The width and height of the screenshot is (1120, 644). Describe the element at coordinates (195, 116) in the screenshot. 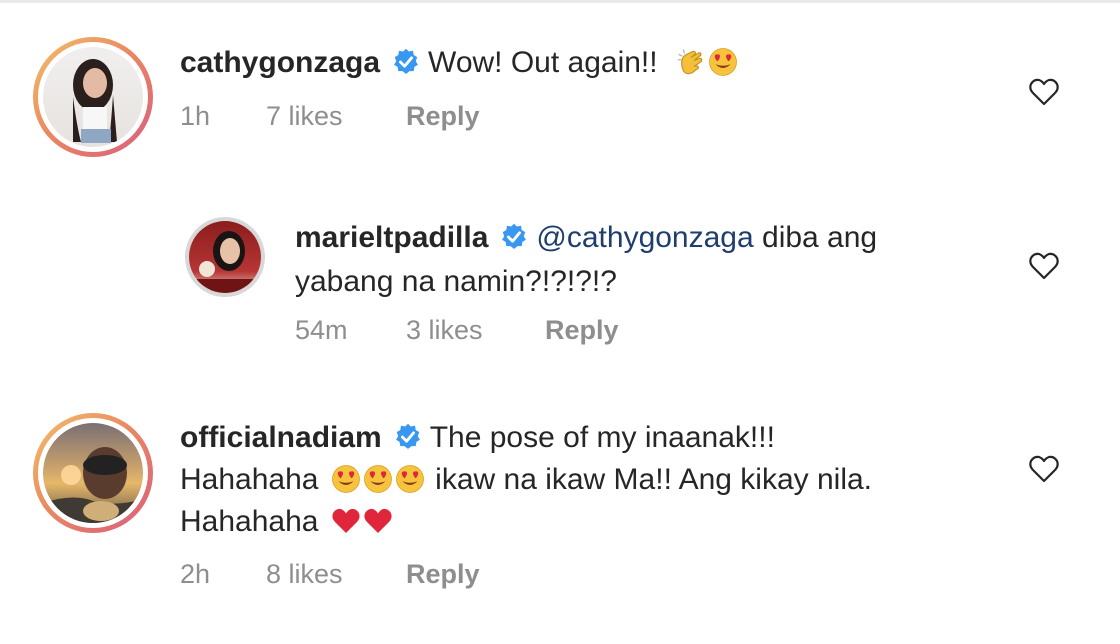

I see `timestamp: 1h` at that location.